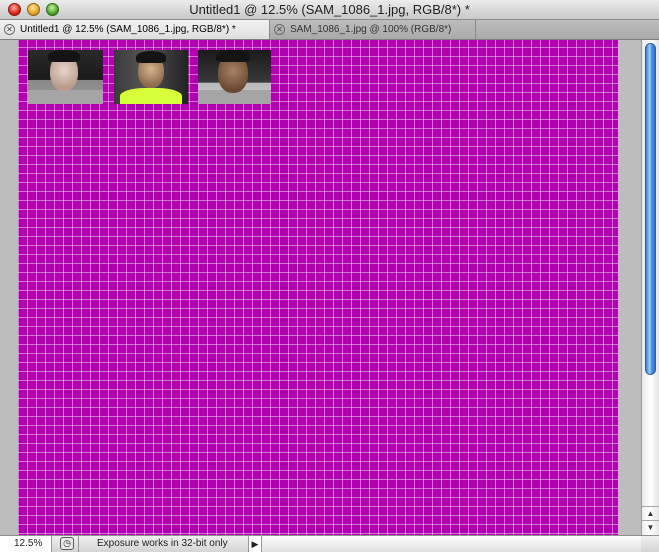 This screenshot has height=552, width=659. Describe the element at coordinates (26, 544) in the screenshot. I see `zoom-level-field: 12.5%` at that location.